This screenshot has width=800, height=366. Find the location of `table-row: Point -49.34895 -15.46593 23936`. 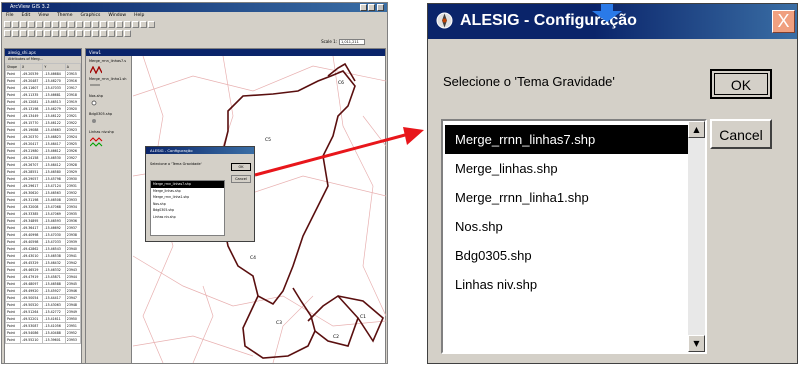

table-row: Point -49.34895 -15.46593 23936 is located at coordinates (43, 221).